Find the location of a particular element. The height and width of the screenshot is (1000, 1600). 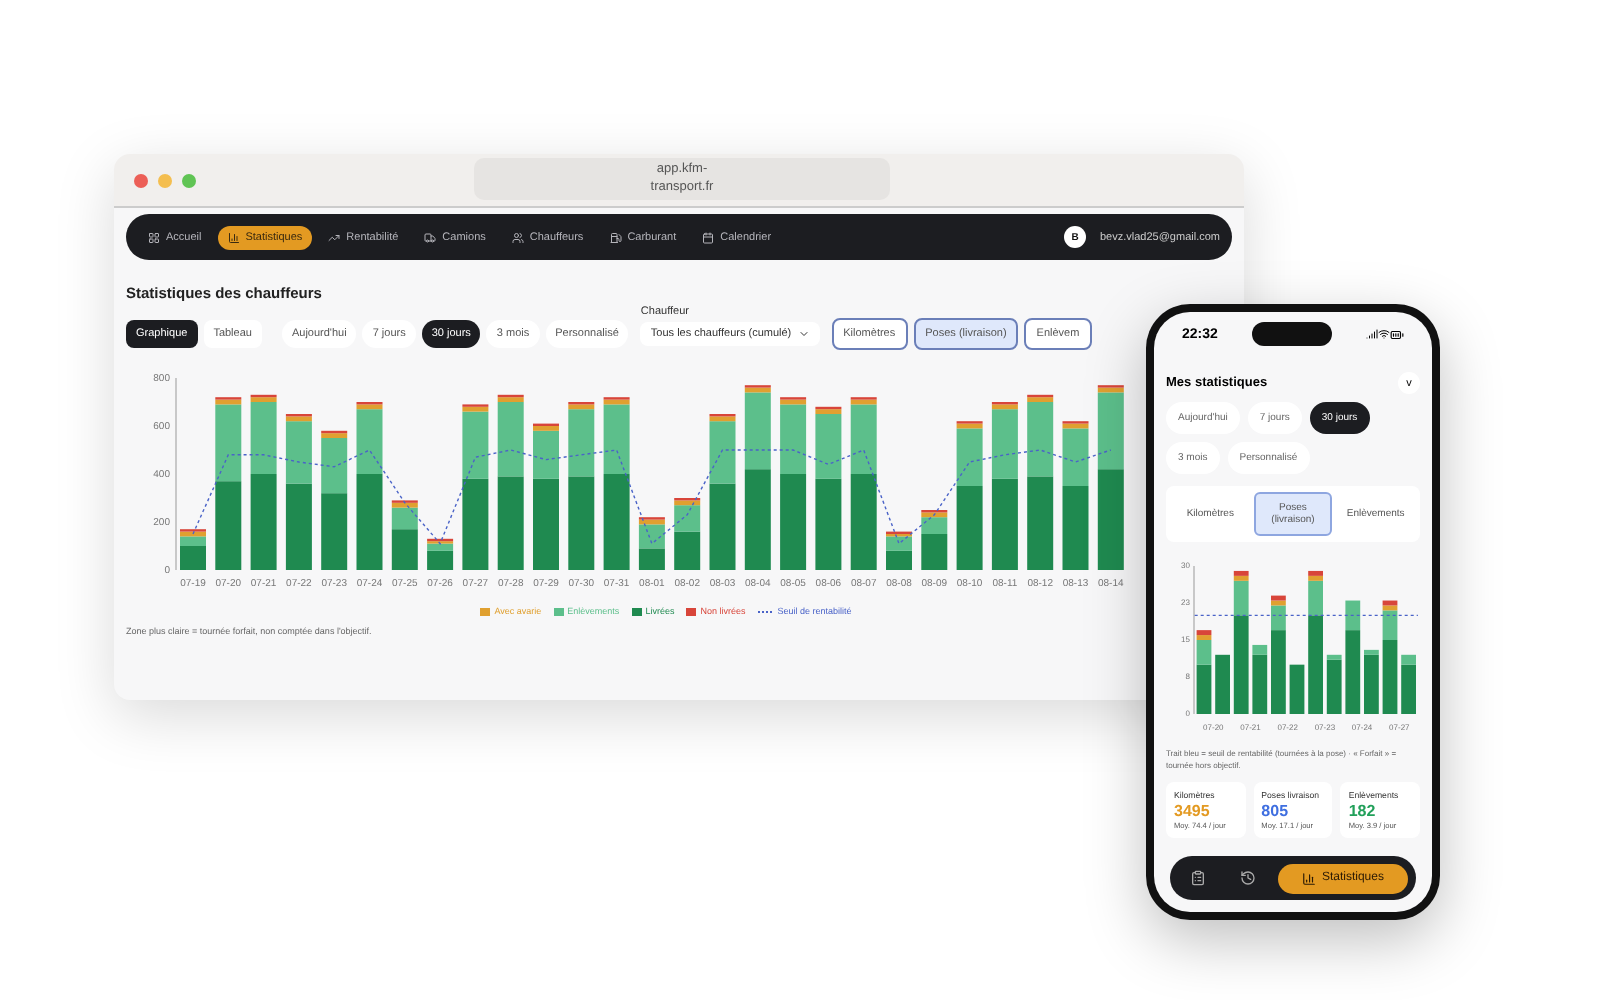

stat-value: 182 is located at coordinates (1363, 811).